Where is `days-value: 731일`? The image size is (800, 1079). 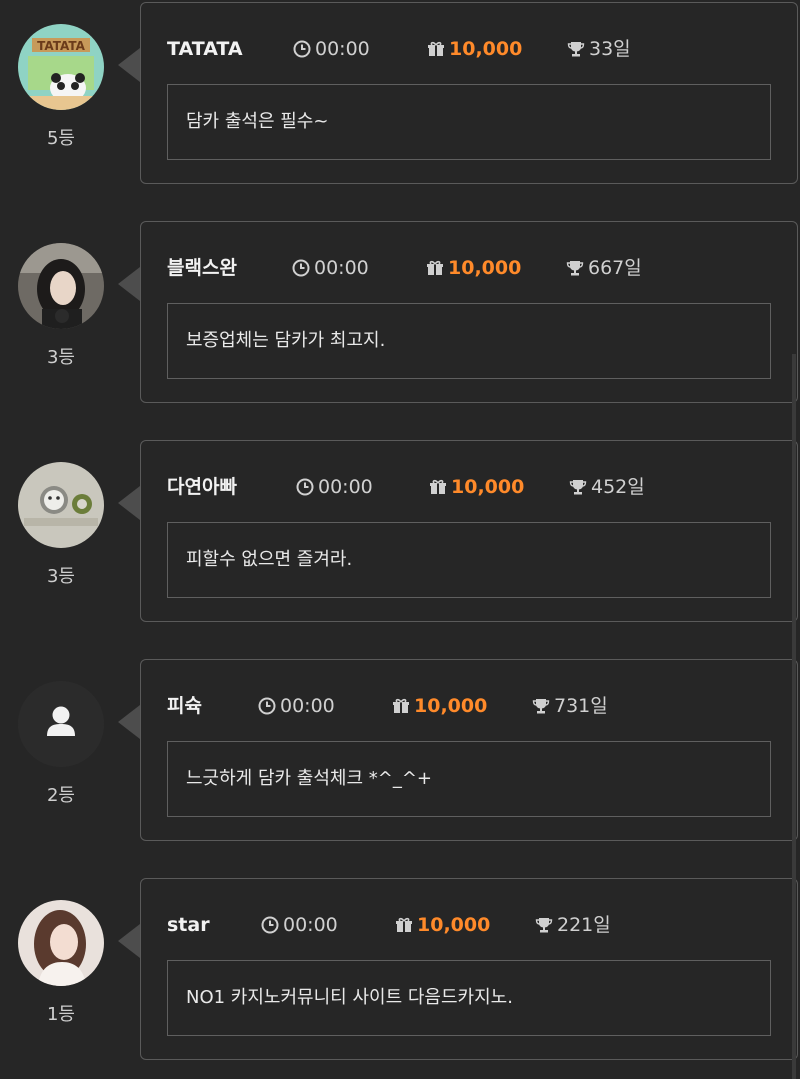 days-value: 731일 is located at coordinates (581, 706).